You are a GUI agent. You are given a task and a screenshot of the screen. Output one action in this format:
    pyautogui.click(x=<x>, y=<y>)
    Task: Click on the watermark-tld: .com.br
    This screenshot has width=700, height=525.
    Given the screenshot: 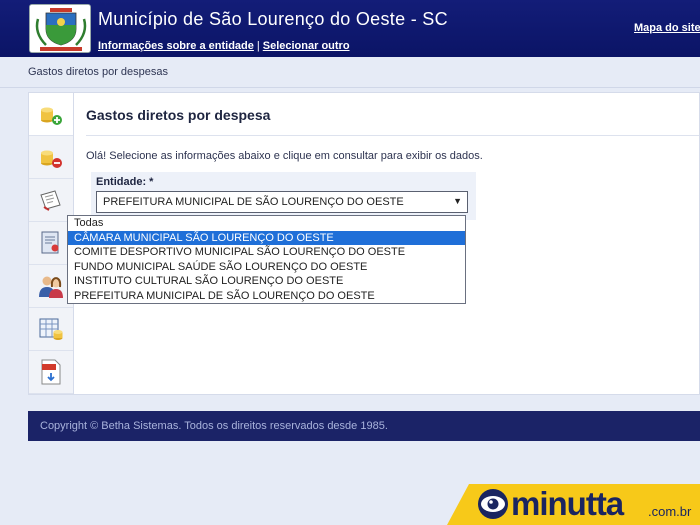 What is the action you would take?
    pyautogui.click(x=670, y=511)
    